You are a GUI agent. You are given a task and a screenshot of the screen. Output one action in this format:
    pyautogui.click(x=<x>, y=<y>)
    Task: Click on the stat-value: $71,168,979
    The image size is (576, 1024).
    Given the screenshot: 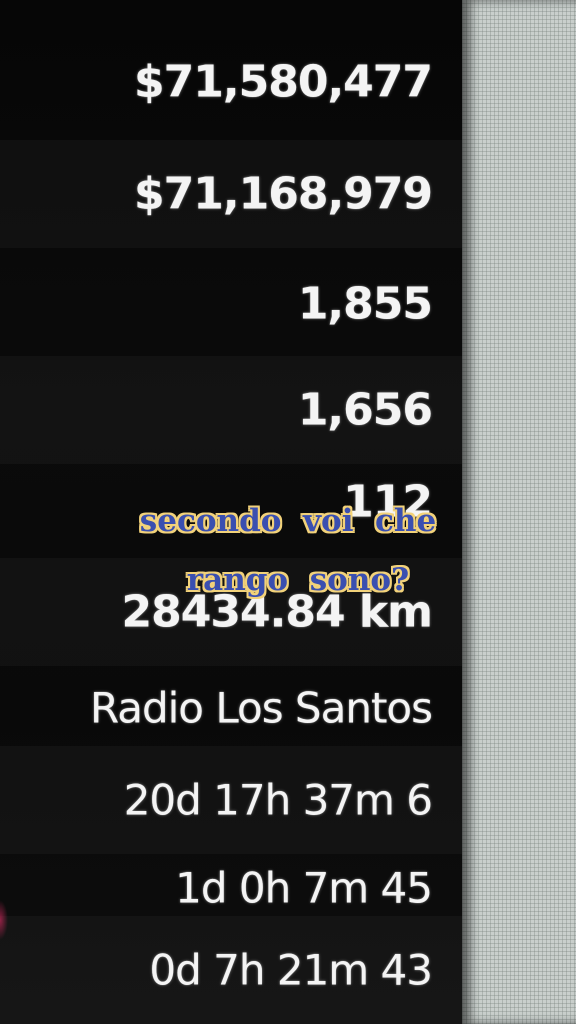 What is the action you would take?
    pyautogui.click(x=283, y=194)
    